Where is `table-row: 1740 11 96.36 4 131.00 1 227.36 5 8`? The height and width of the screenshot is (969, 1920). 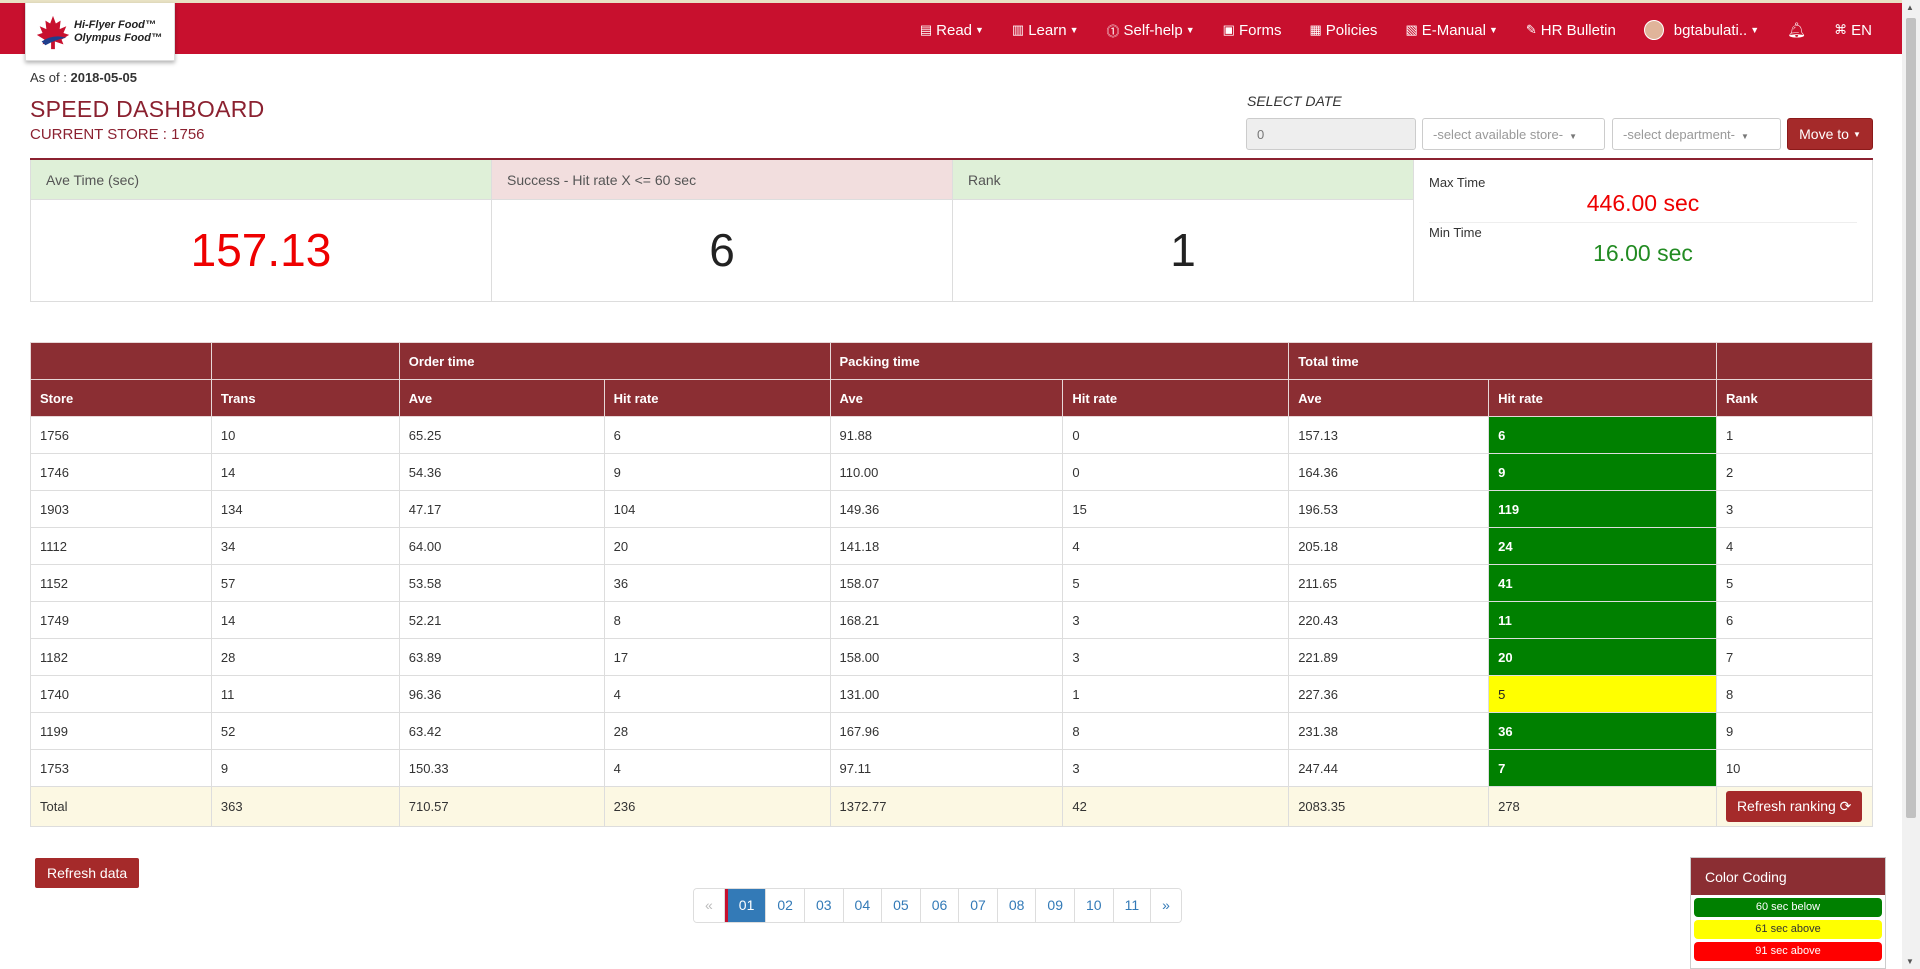
table-row: 1740 11 96.36 4 131.00 1 227.36 5 8 is located at coordinates (952, 694).